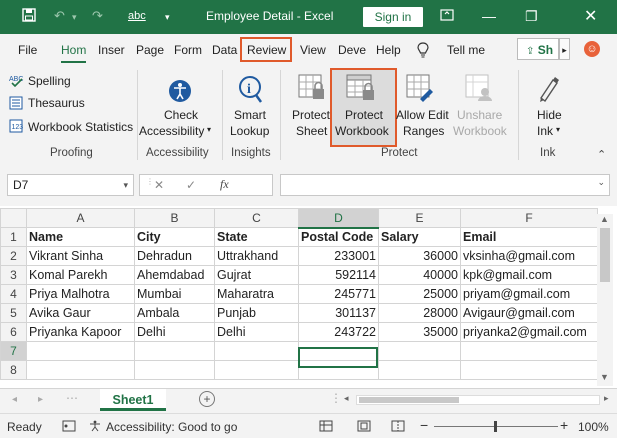 This screenshot has height=438, width=617. Describe the element at coordinates (529, 237) in the screenshot. I see `cell-f1: Email` at that location.